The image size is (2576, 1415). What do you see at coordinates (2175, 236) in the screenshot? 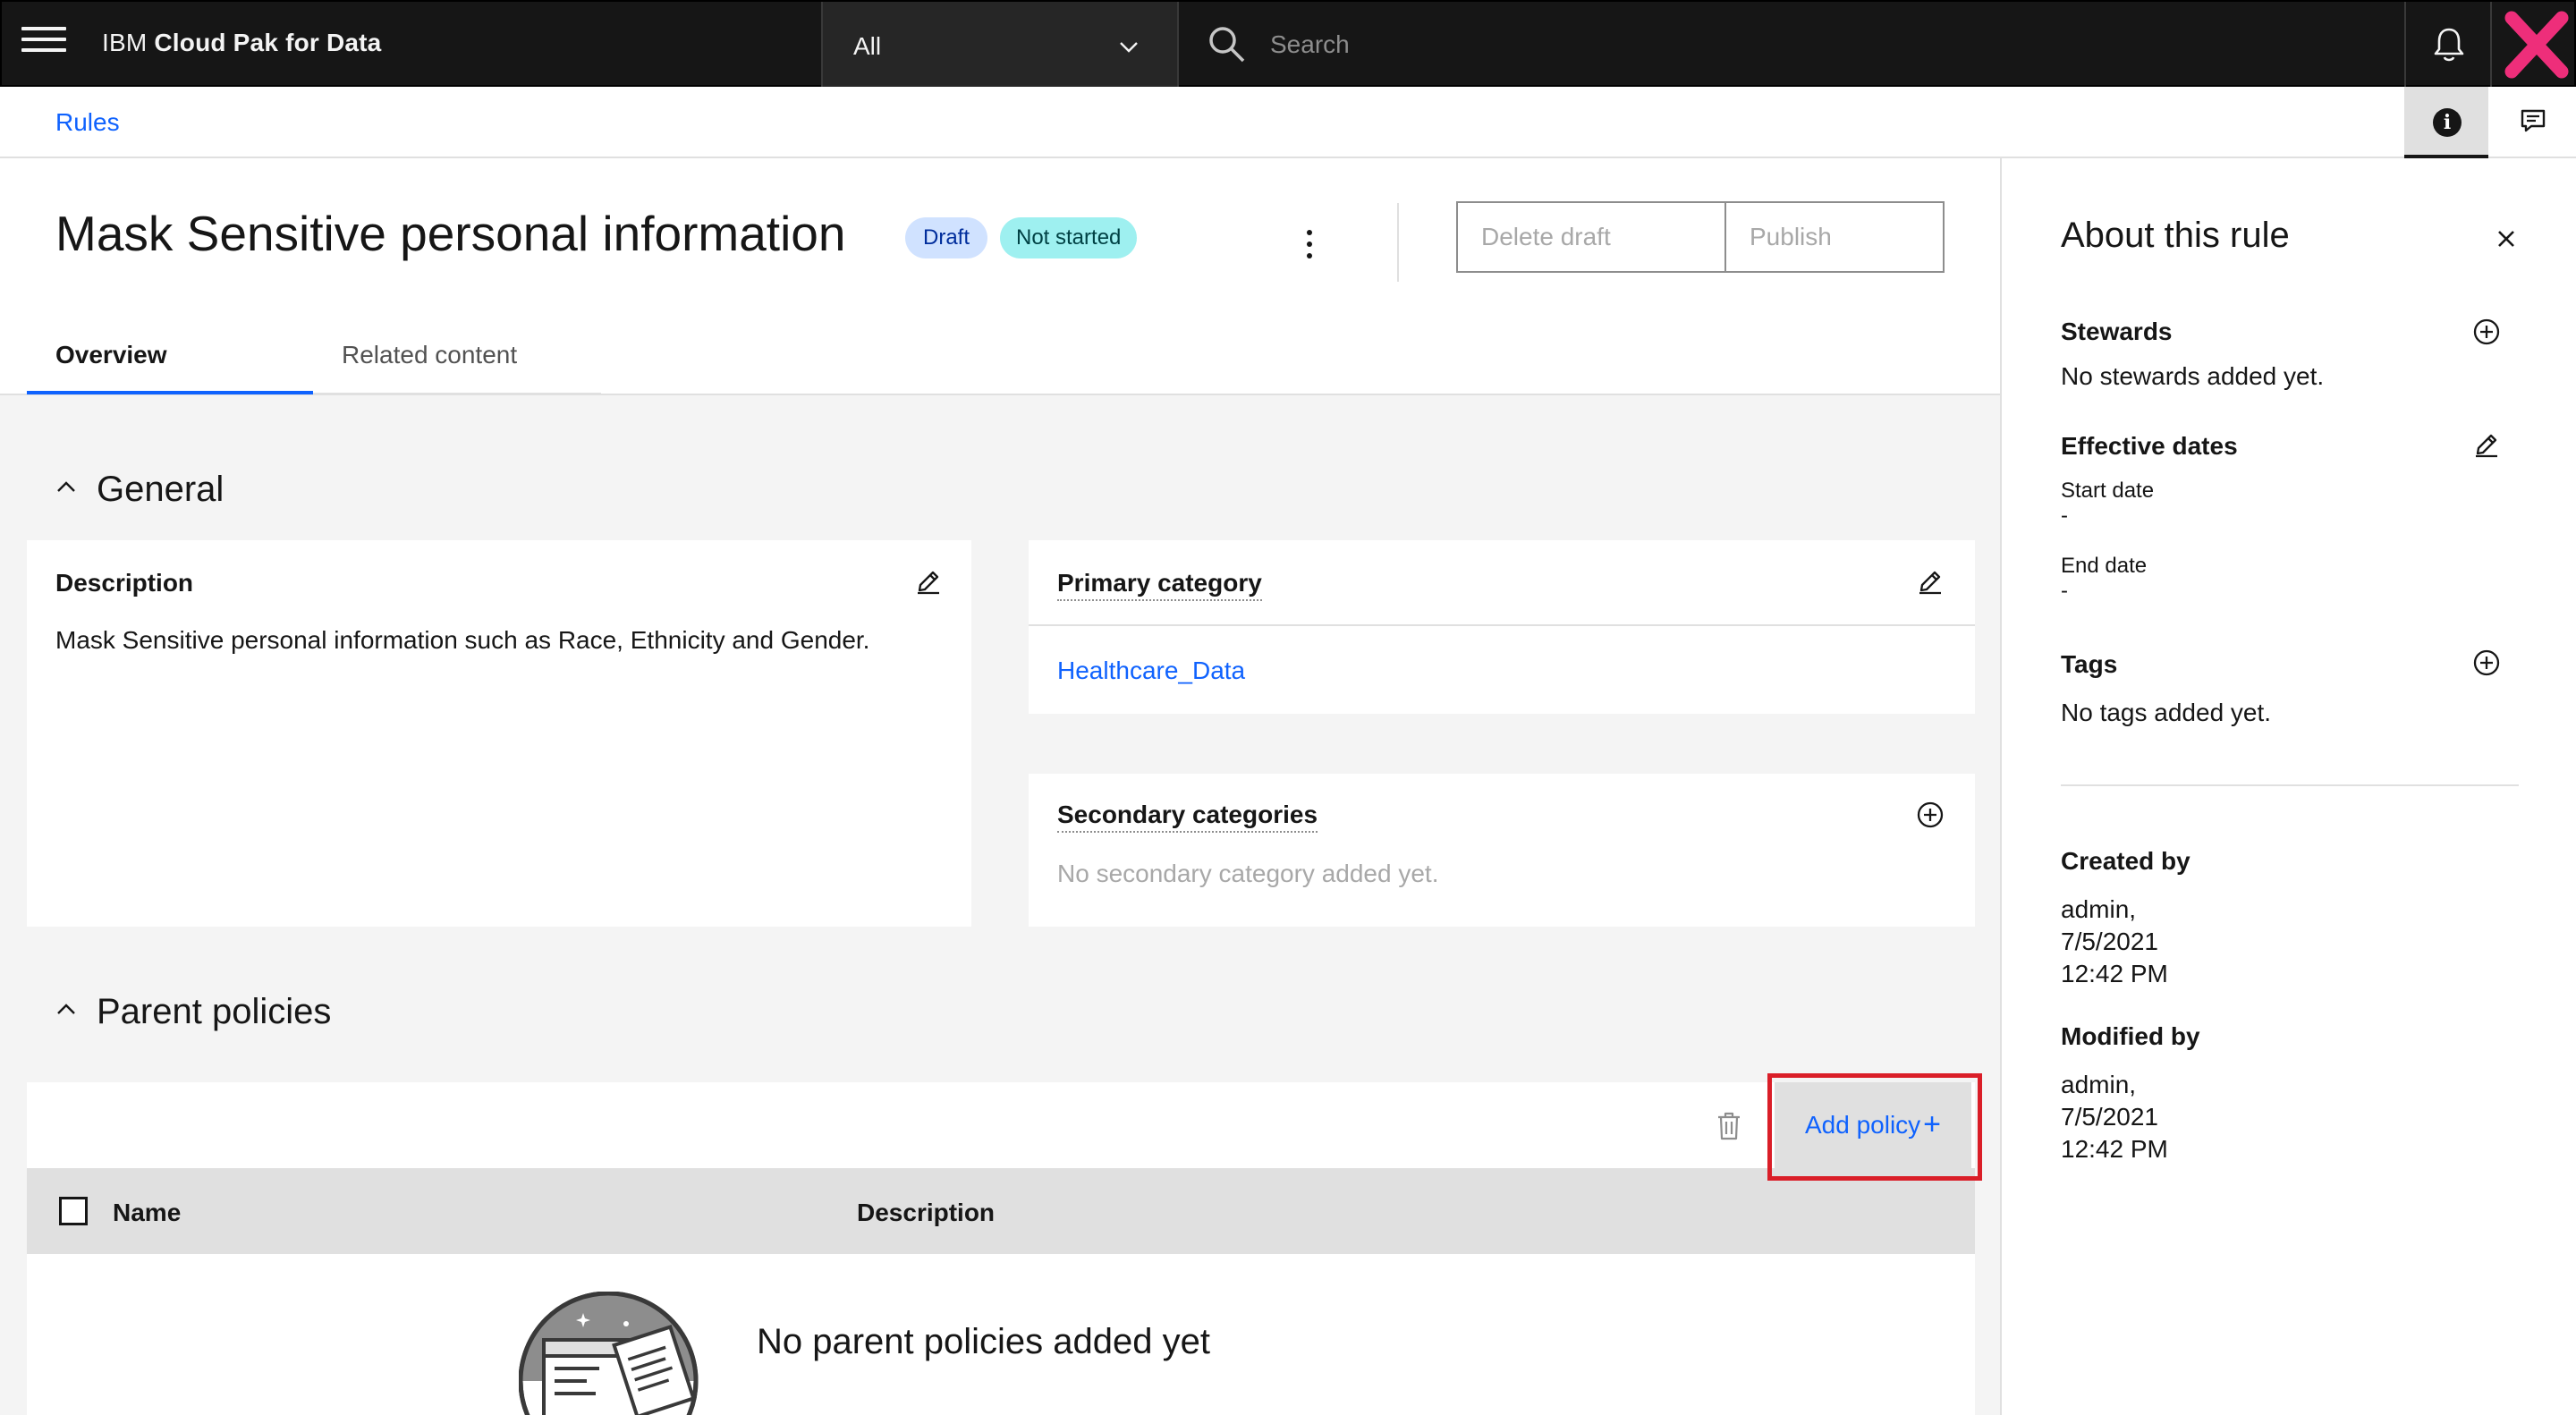
I see `panel-title: About this rule` at bounding box center [2175, 236].